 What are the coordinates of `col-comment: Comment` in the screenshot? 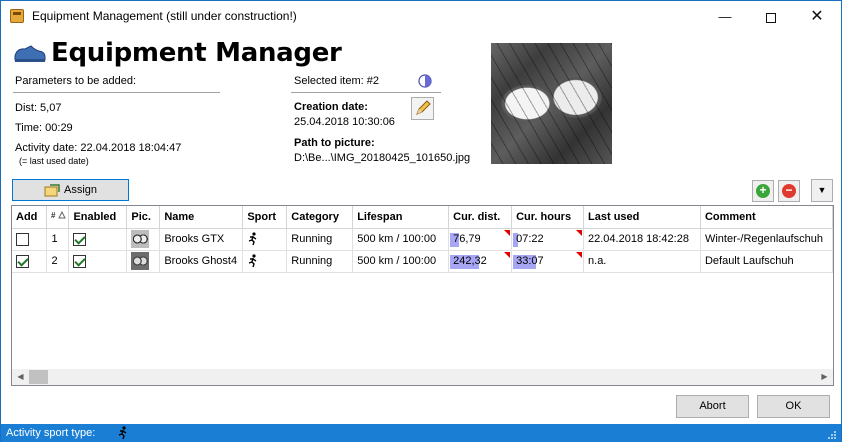 It's located at (767, 217).